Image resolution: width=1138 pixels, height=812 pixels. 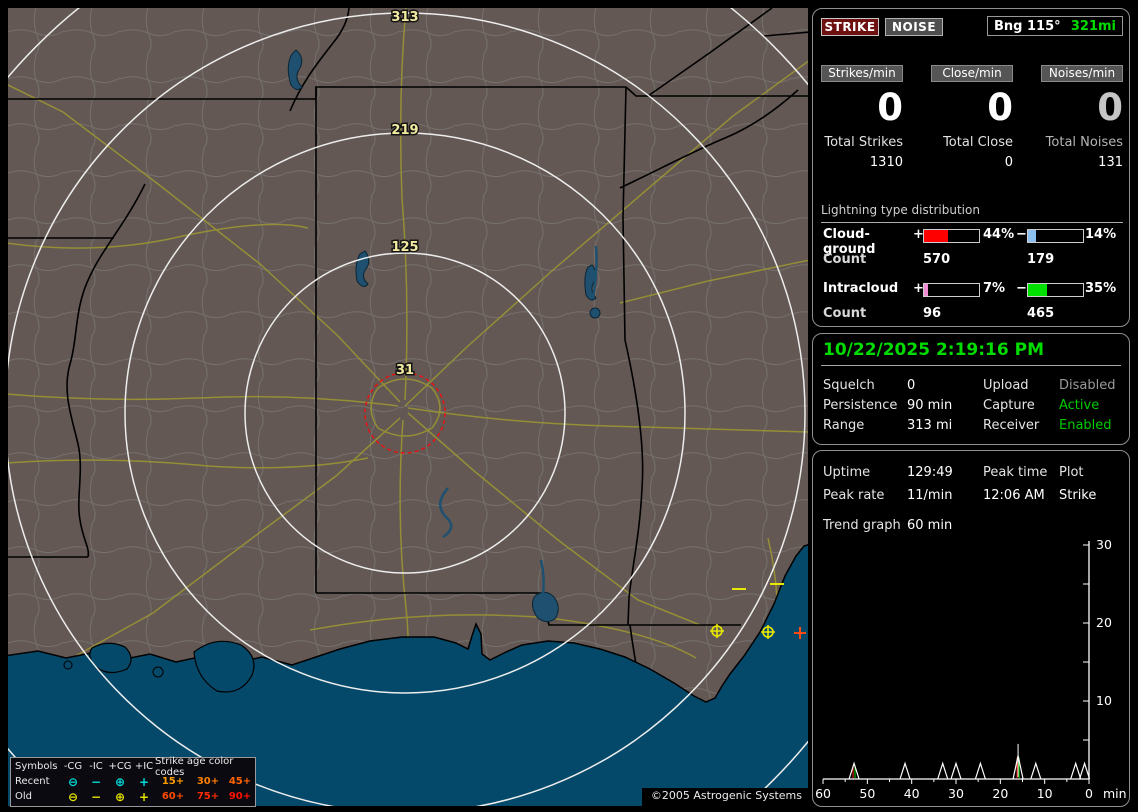 What do you see at coordinates (1082, 117) in the screenshot?
I see `noises-counter: Noises/min 0 Total Noises 131` at bounding box center [1082, 117].